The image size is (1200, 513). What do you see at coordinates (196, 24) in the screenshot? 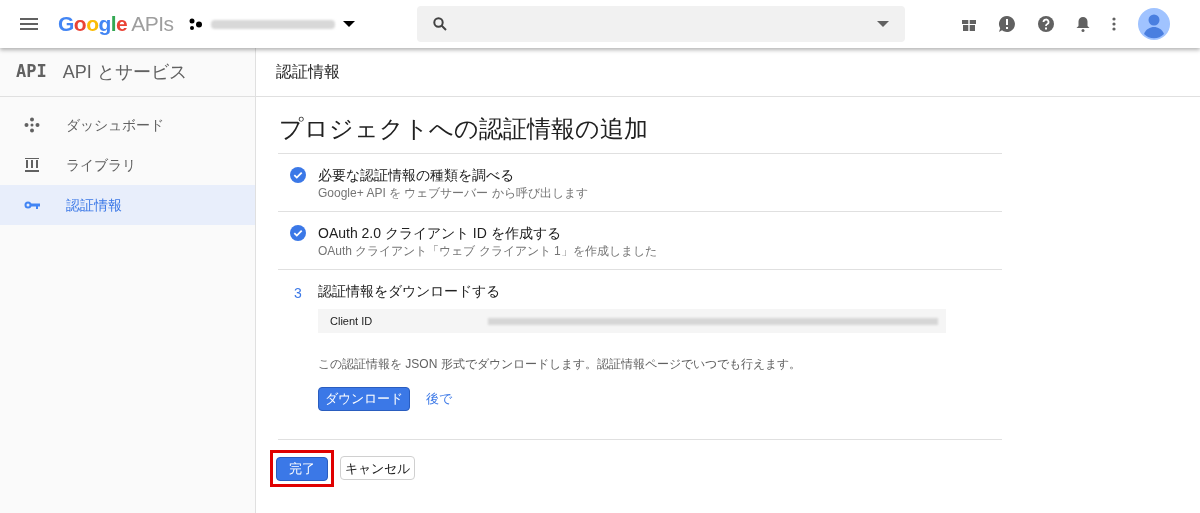
I see `project-icon` at bounding box center [196, 24].